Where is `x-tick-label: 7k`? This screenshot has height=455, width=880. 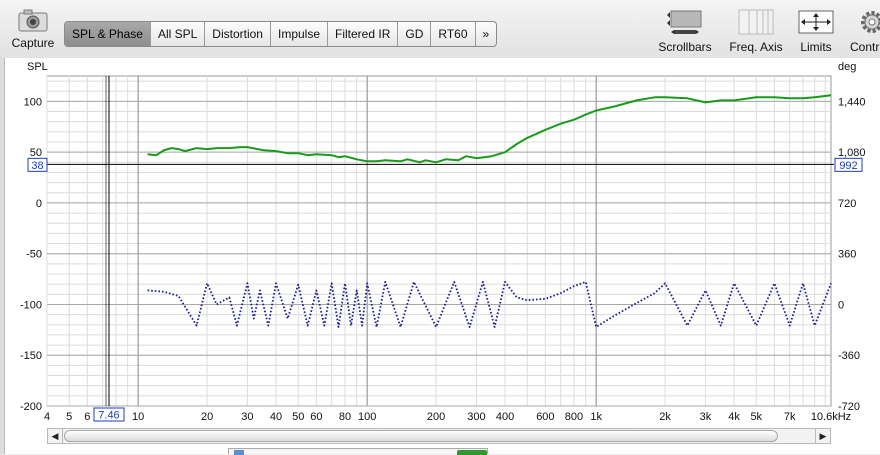 x-tick-label: 7k is located at coordinates (790, 417).